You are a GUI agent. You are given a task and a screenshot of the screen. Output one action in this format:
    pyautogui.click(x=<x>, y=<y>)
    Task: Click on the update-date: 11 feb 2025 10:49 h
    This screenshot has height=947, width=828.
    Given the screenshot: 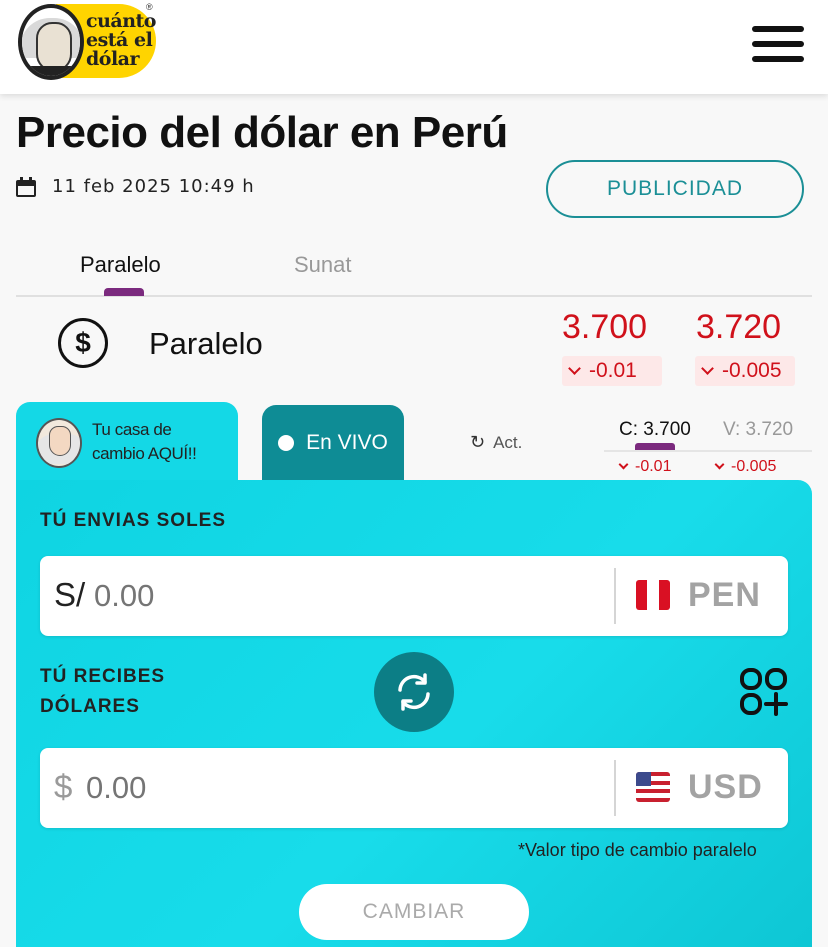 What is the action you would take?
    pyautogui.click(x=153, y=186)
    